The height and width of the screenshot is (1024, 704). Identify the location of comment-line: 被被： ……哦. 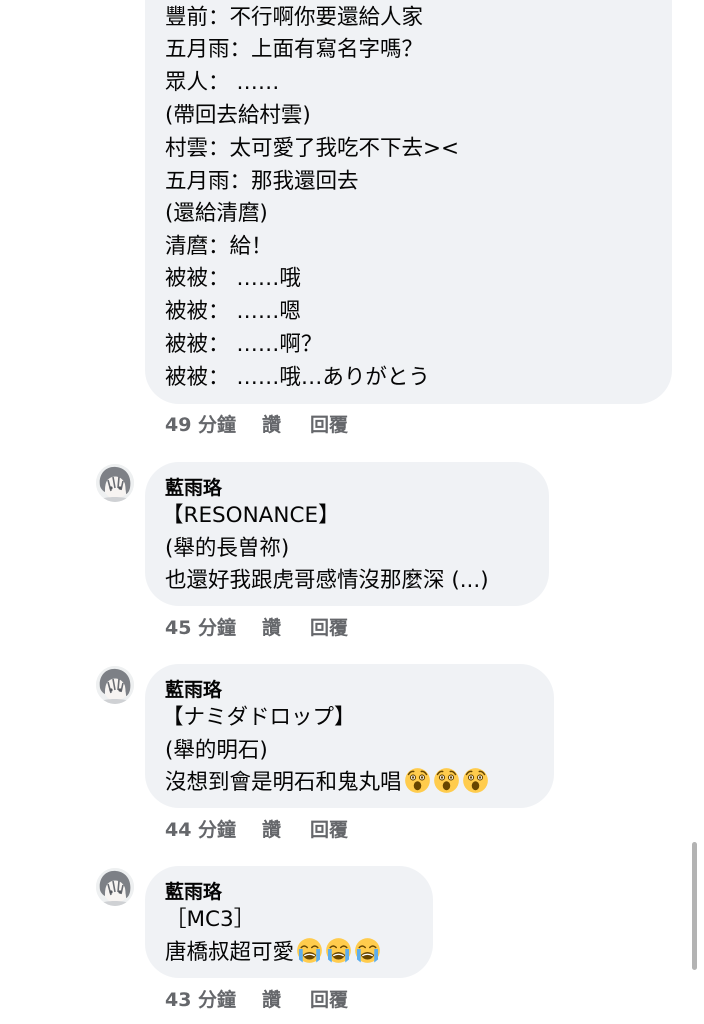
(233, 278).